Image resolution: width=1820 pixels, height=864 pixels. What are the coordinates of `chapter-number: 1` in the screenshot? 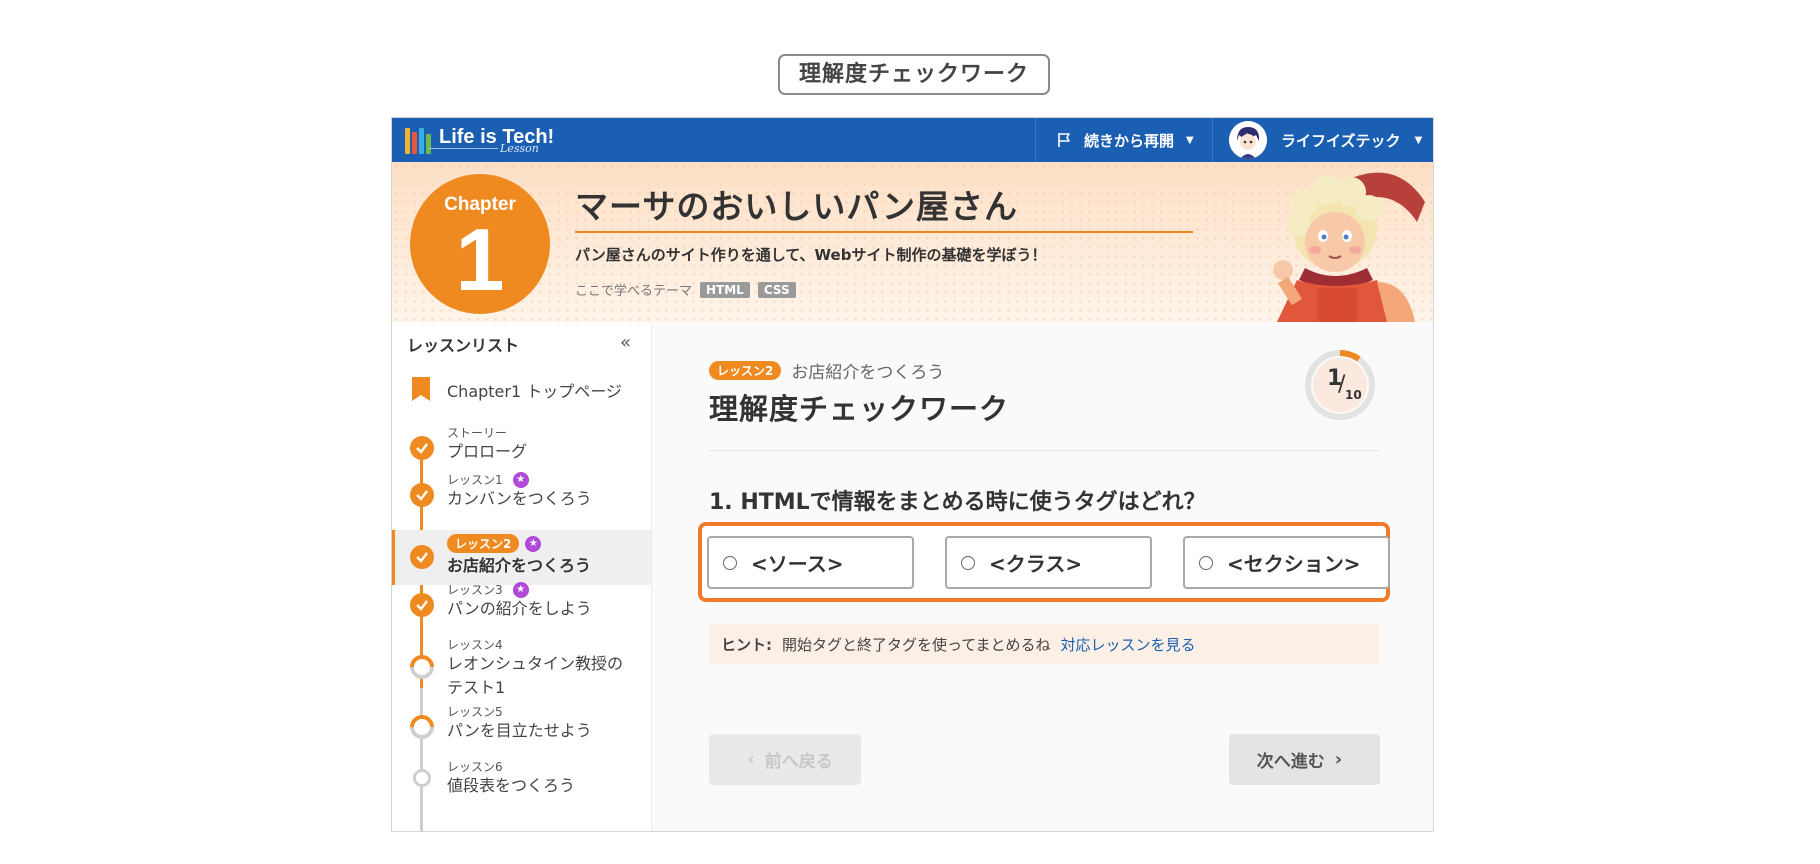 It's located at (480, 259).